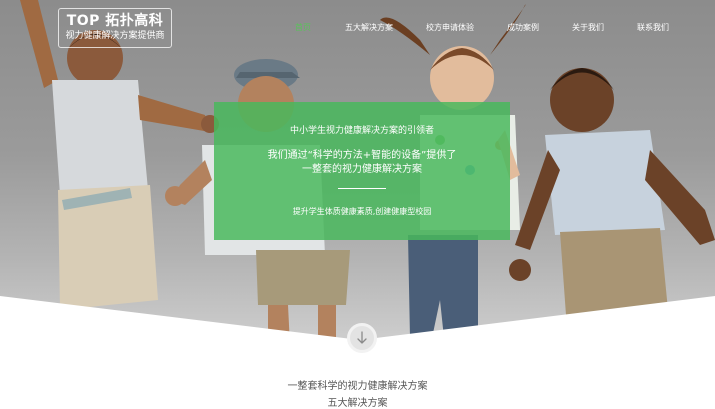 The height and width of the screenshot is (409, 715). What do you see at coordinates (523, 27) in the screenshot?
I see `nav-item-cases: 成功案例` at bounding box center [523, 27].